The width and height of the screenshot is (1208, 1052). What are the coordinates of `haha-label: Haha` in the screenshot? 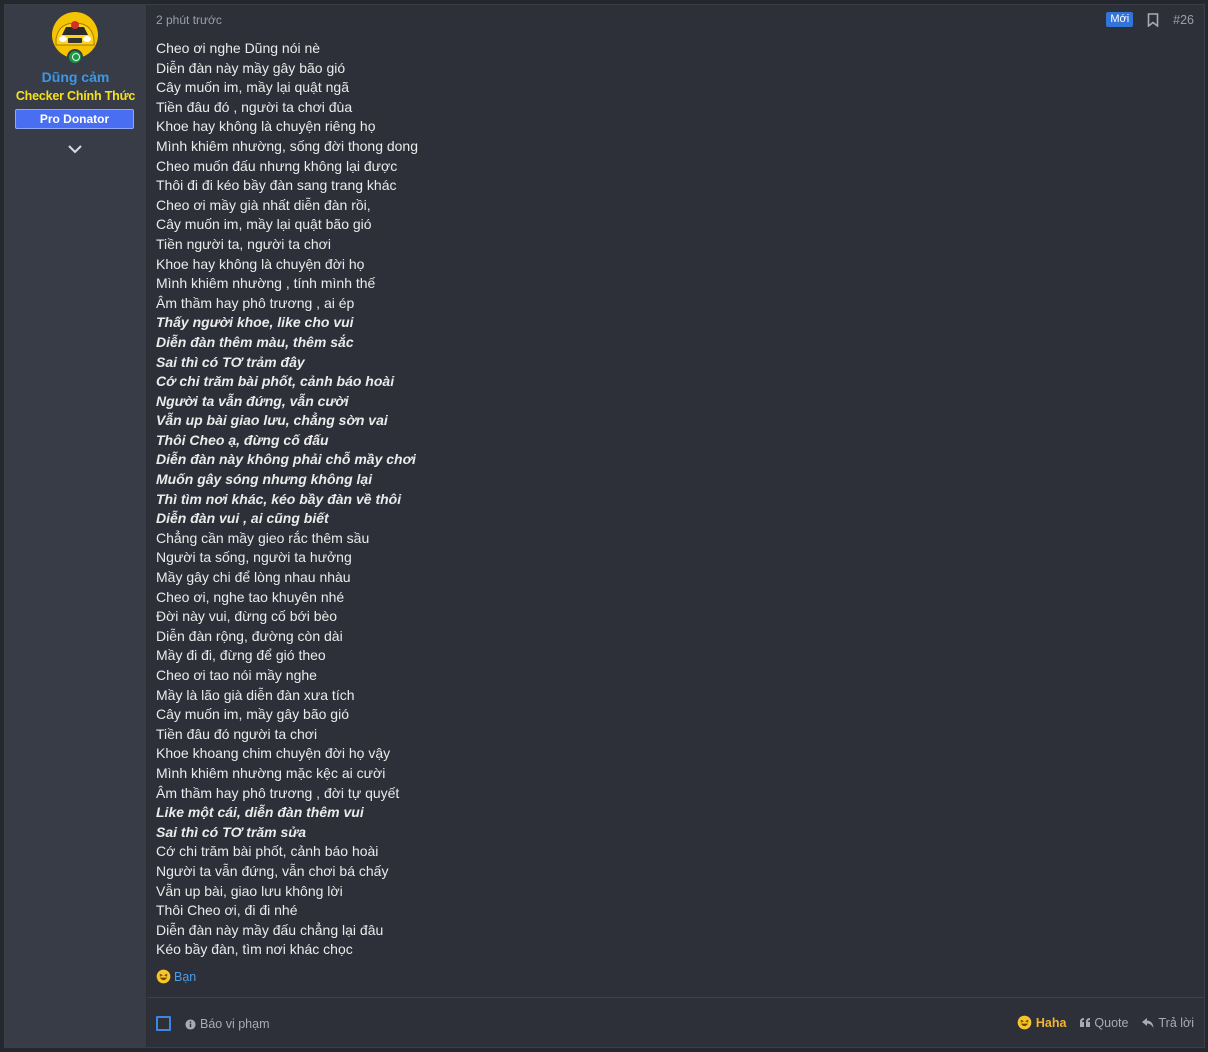 It's located at (1051, 1022).